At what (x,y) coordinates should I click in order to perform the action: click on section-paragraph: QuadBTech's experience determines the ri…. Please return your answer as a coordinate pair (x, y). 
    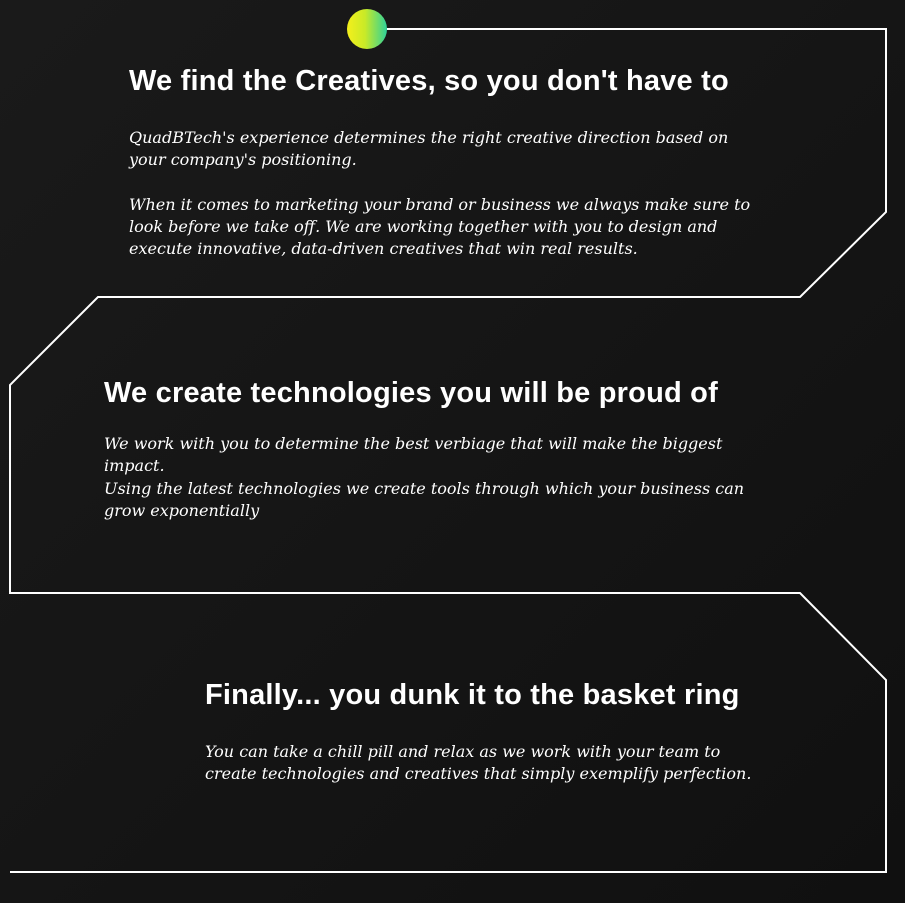
    Looking at the image, I should click on (429, 148).